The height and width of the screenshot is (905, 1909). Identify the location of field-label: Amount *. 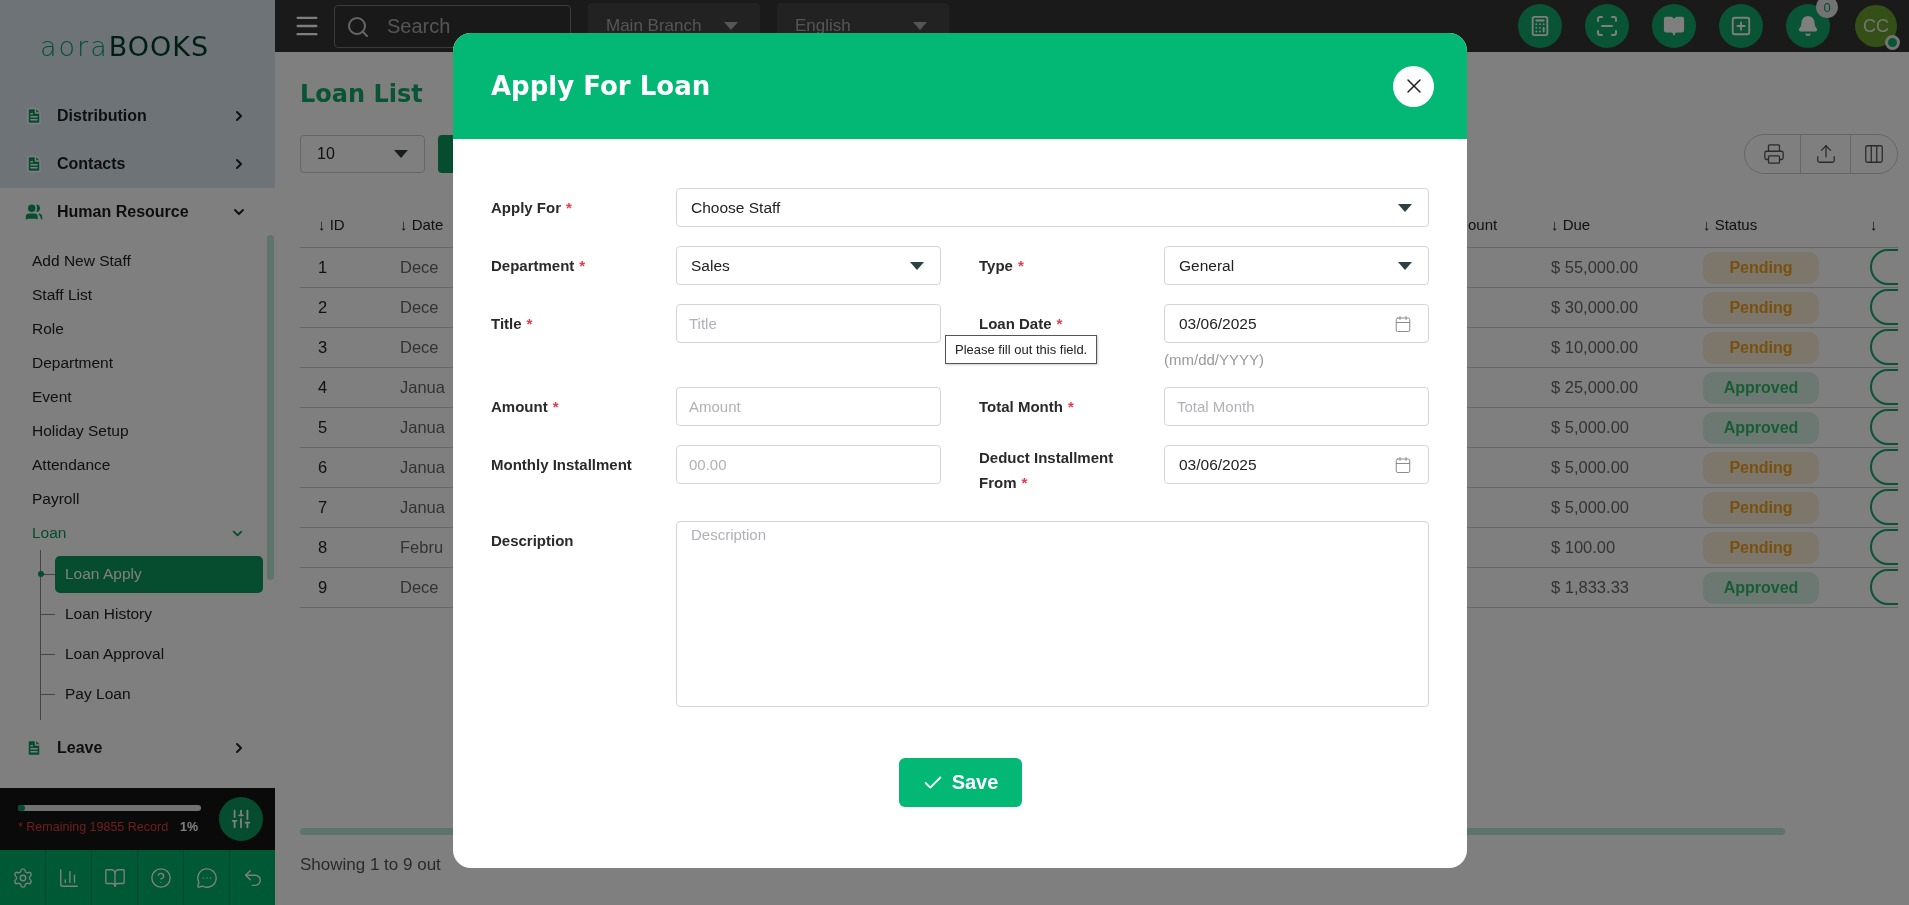
(525, 407).